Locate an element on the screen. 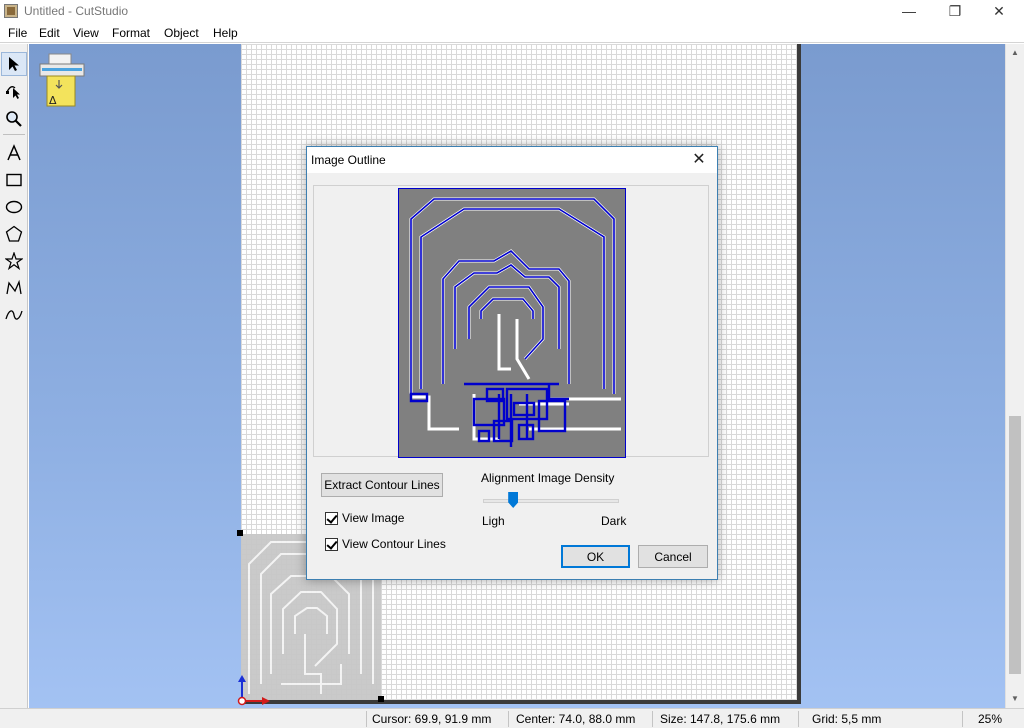 Image resolution: width=1024 pixels, height=728 pixels. status-grid: Grid: 5,5 mm is located at coordinates (847, 719).